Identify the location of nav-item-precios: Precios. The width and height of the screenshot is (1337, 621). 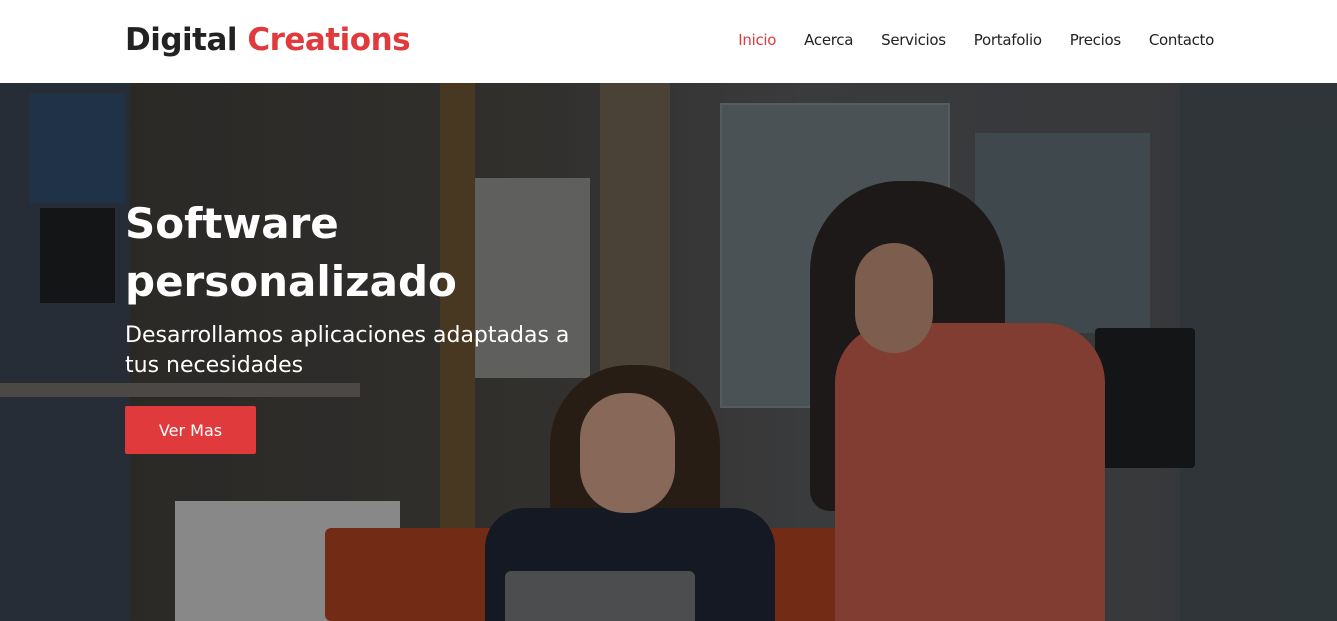
(1095, 40).